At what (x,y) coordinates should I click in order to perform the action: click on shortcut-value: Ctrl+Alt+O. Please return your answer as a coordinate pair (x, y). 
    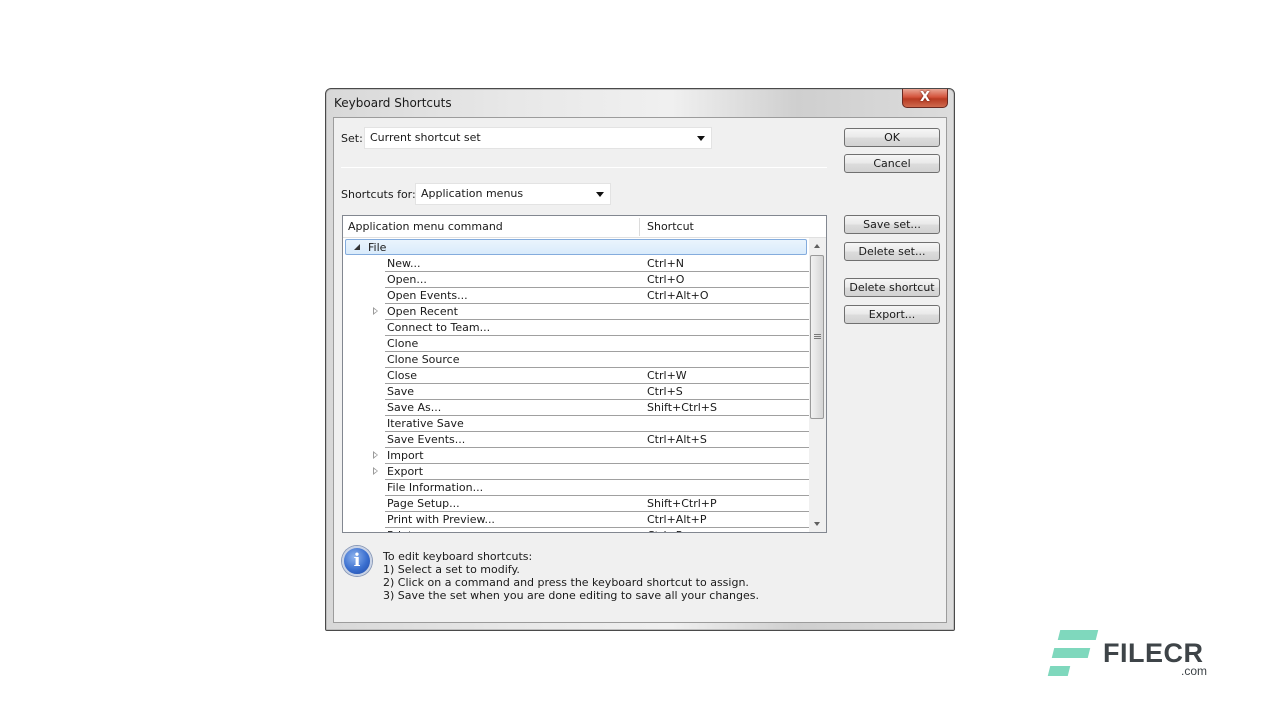
    Looking at the image, I should click on (678, 295).